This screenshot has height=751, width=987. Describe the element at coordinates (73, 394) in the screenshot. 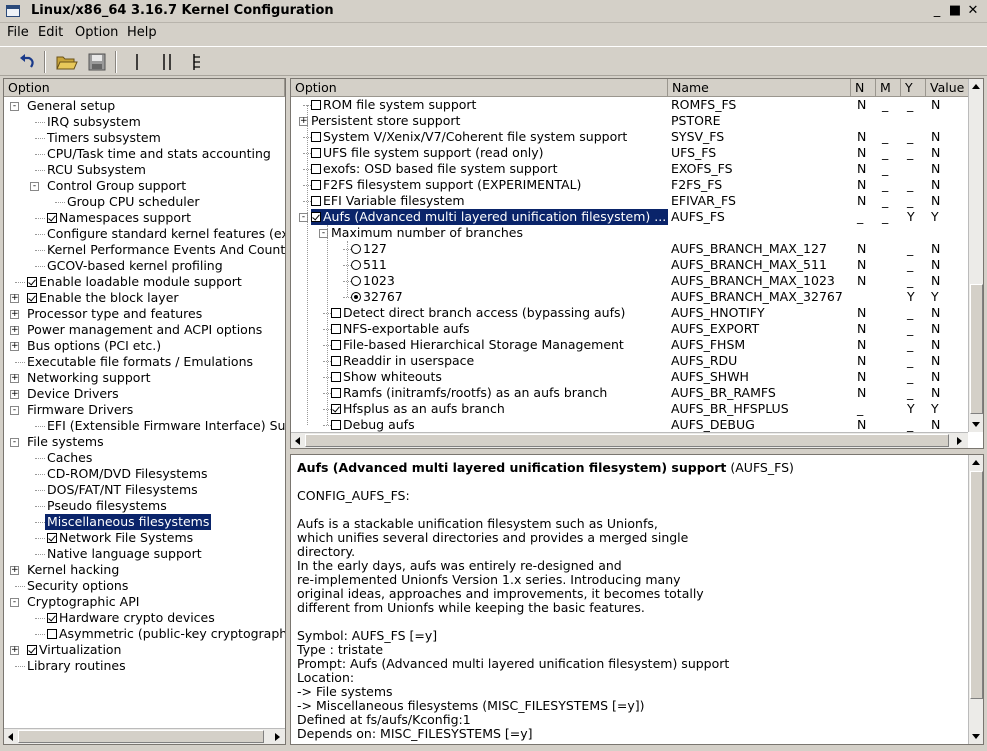

I see `tree-item: Device Drivers` at that location.